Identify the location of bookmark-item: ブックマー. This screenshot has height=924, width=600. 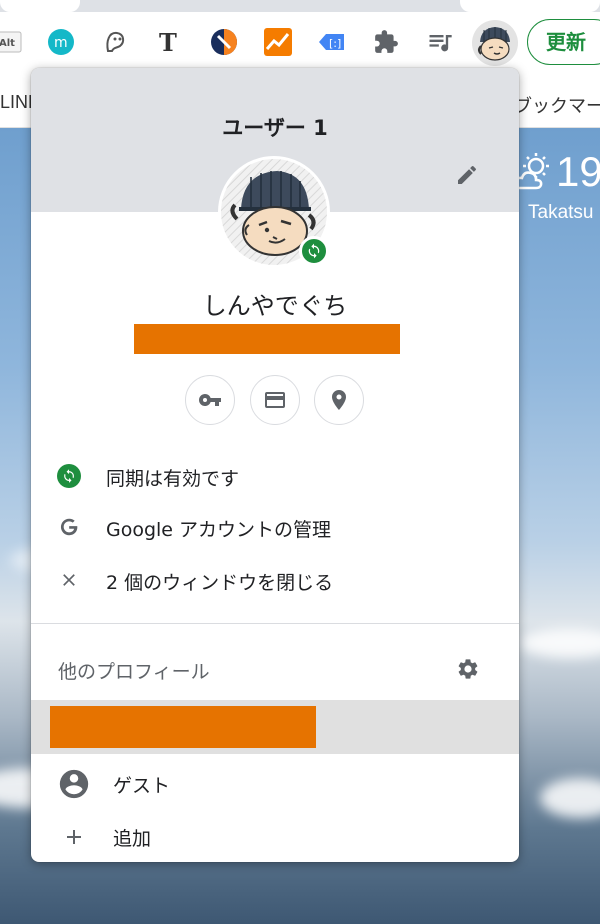
(557, 105).